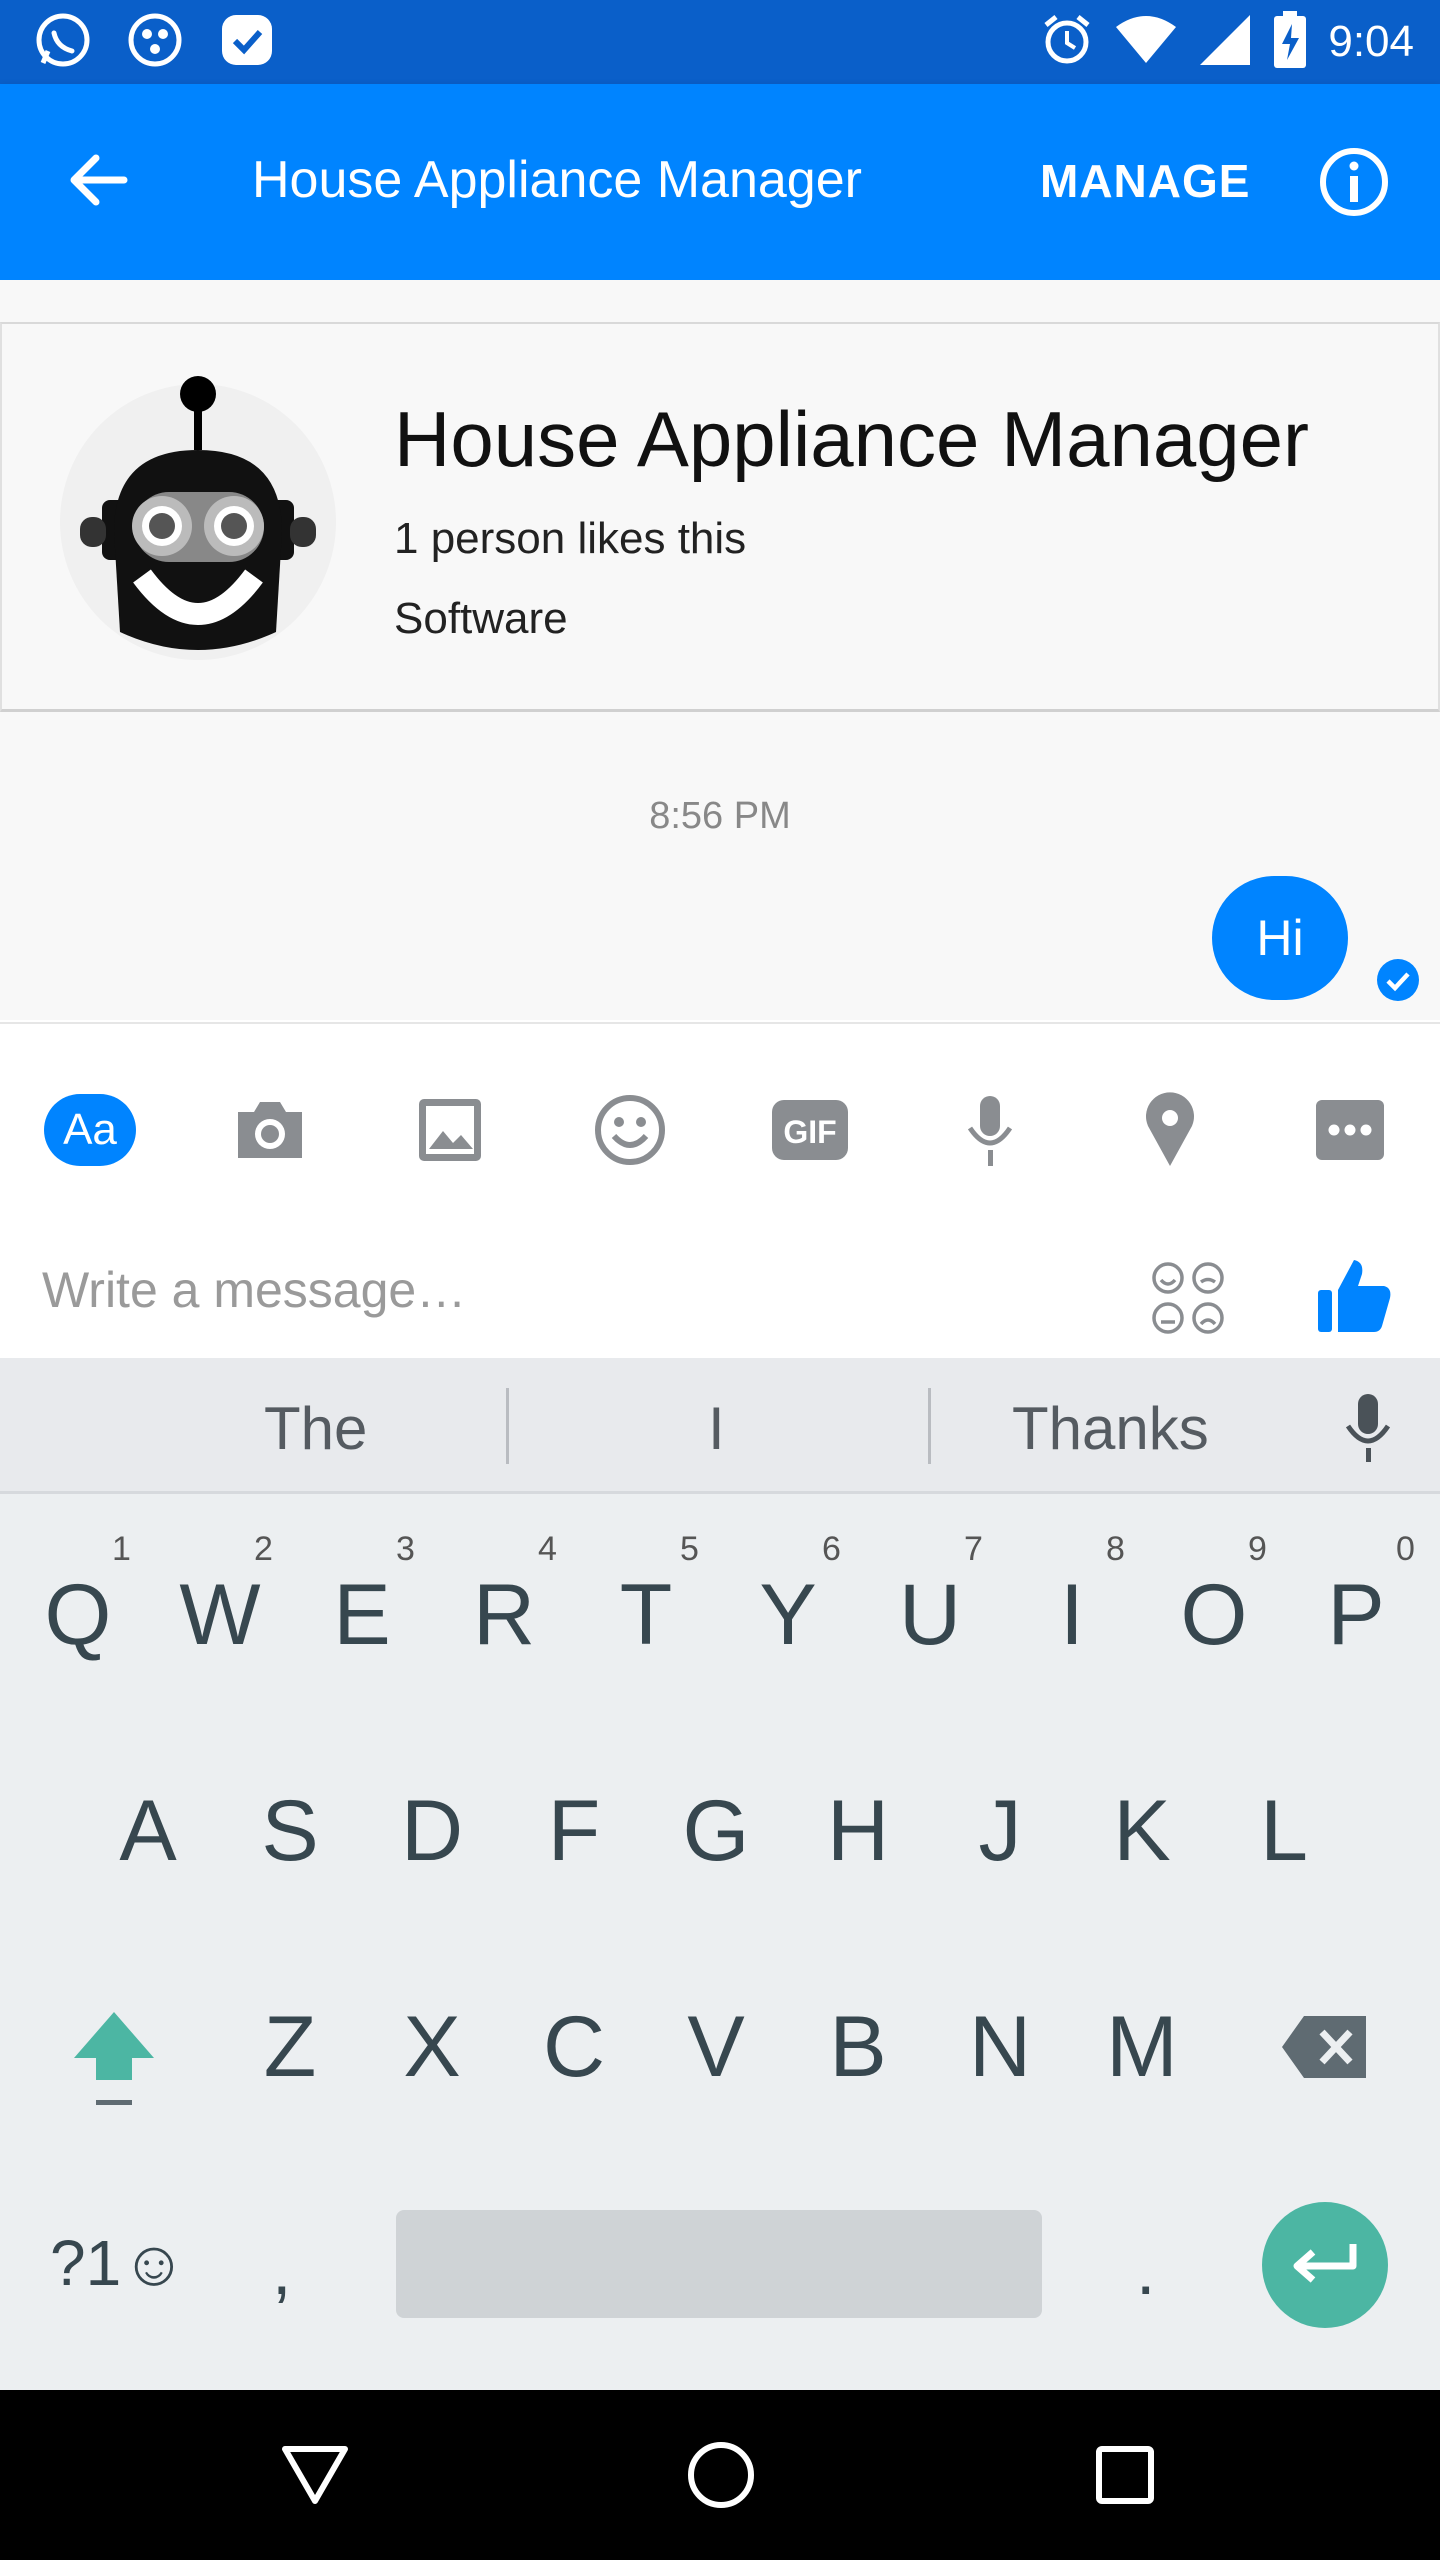 The width and height of the screenshot is (1440, 2560). Describe the element at coordinates (858, 1831) in the screenshot. I see `key-h: H` at that location.